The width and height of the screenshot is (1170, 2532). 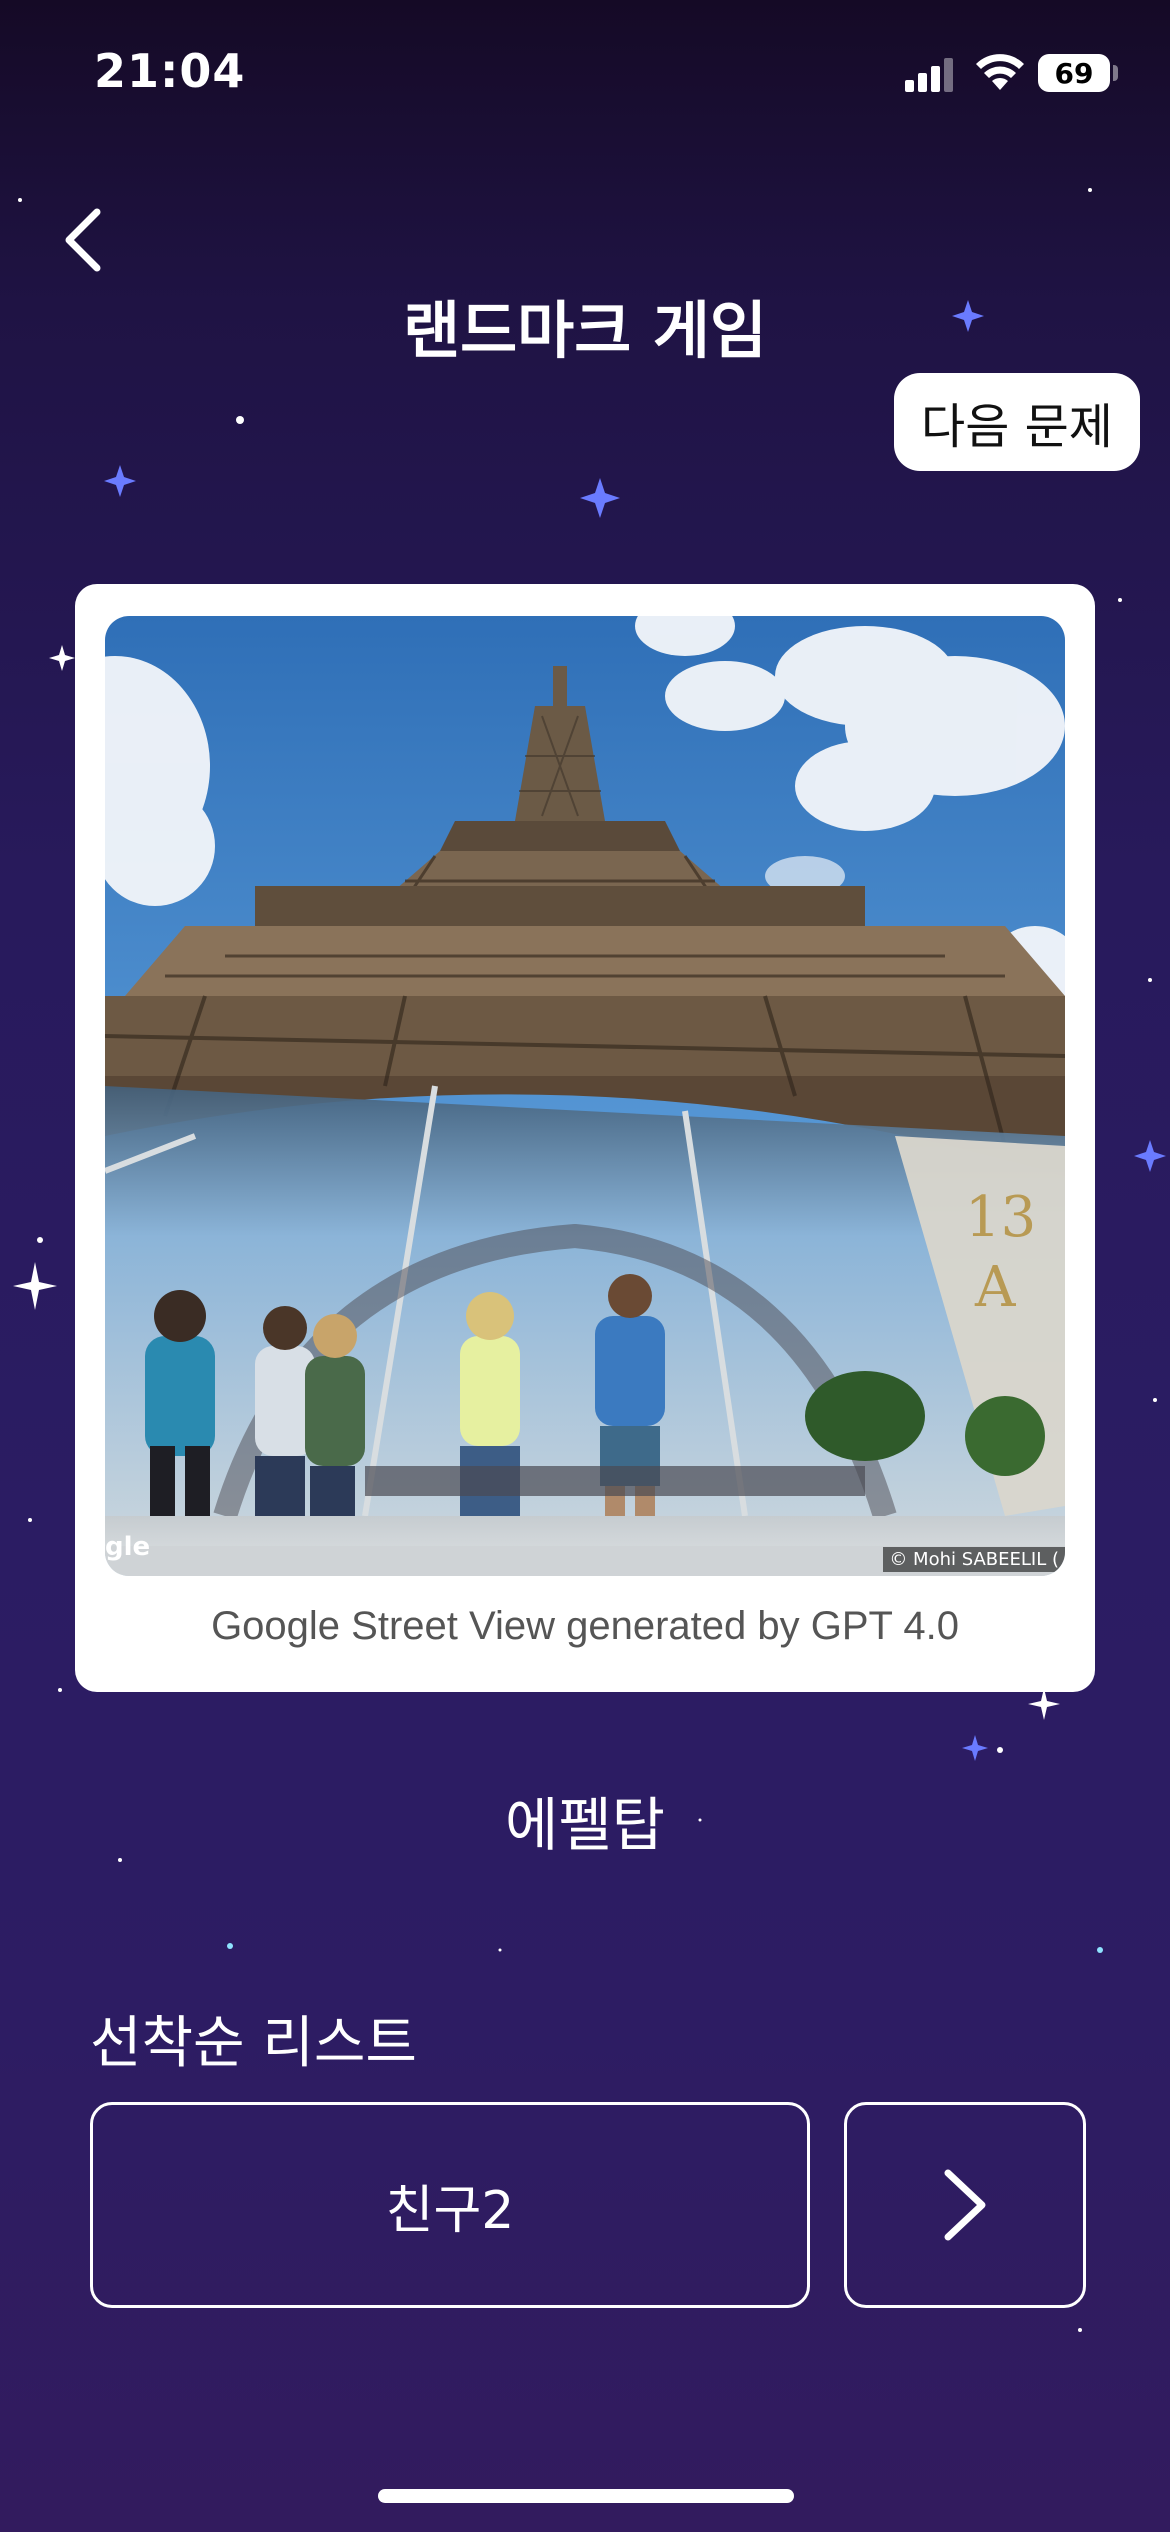 I want to click on image-caption: Google Street View generated by GPT 4.0, so click(x=585, y=1626).